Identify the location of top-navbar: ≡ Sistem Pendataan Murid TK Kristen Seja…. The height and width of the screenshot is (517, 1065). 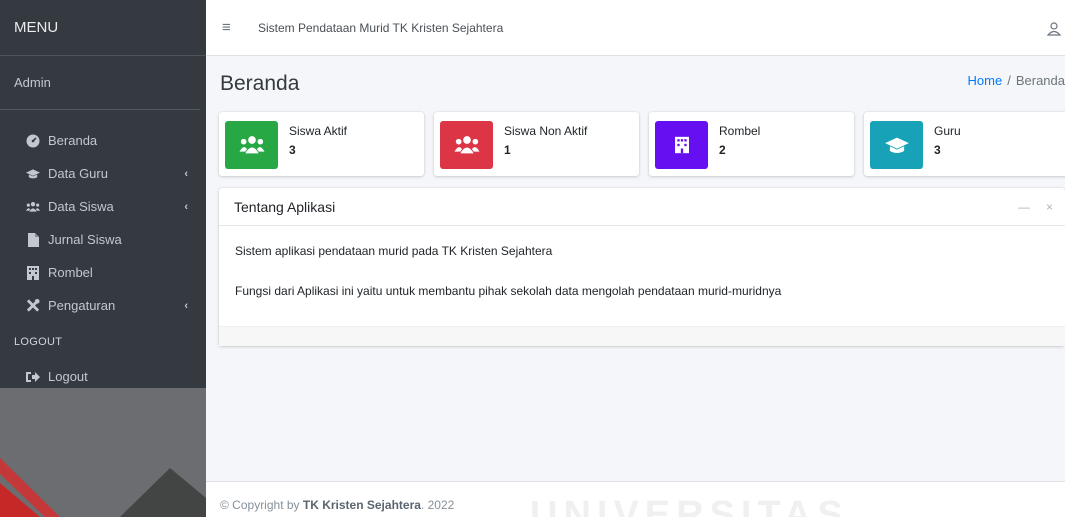
(635, 28).